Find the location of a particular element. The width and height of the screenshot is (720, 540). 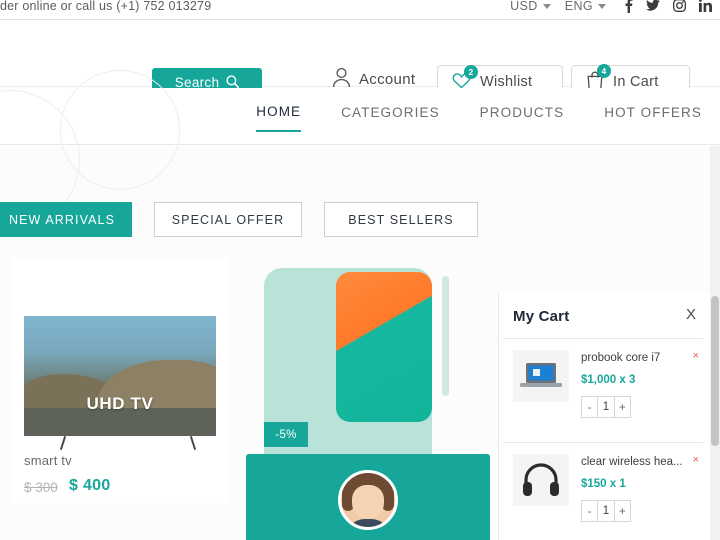

facebook-icon is located at coordinates (628, 6).